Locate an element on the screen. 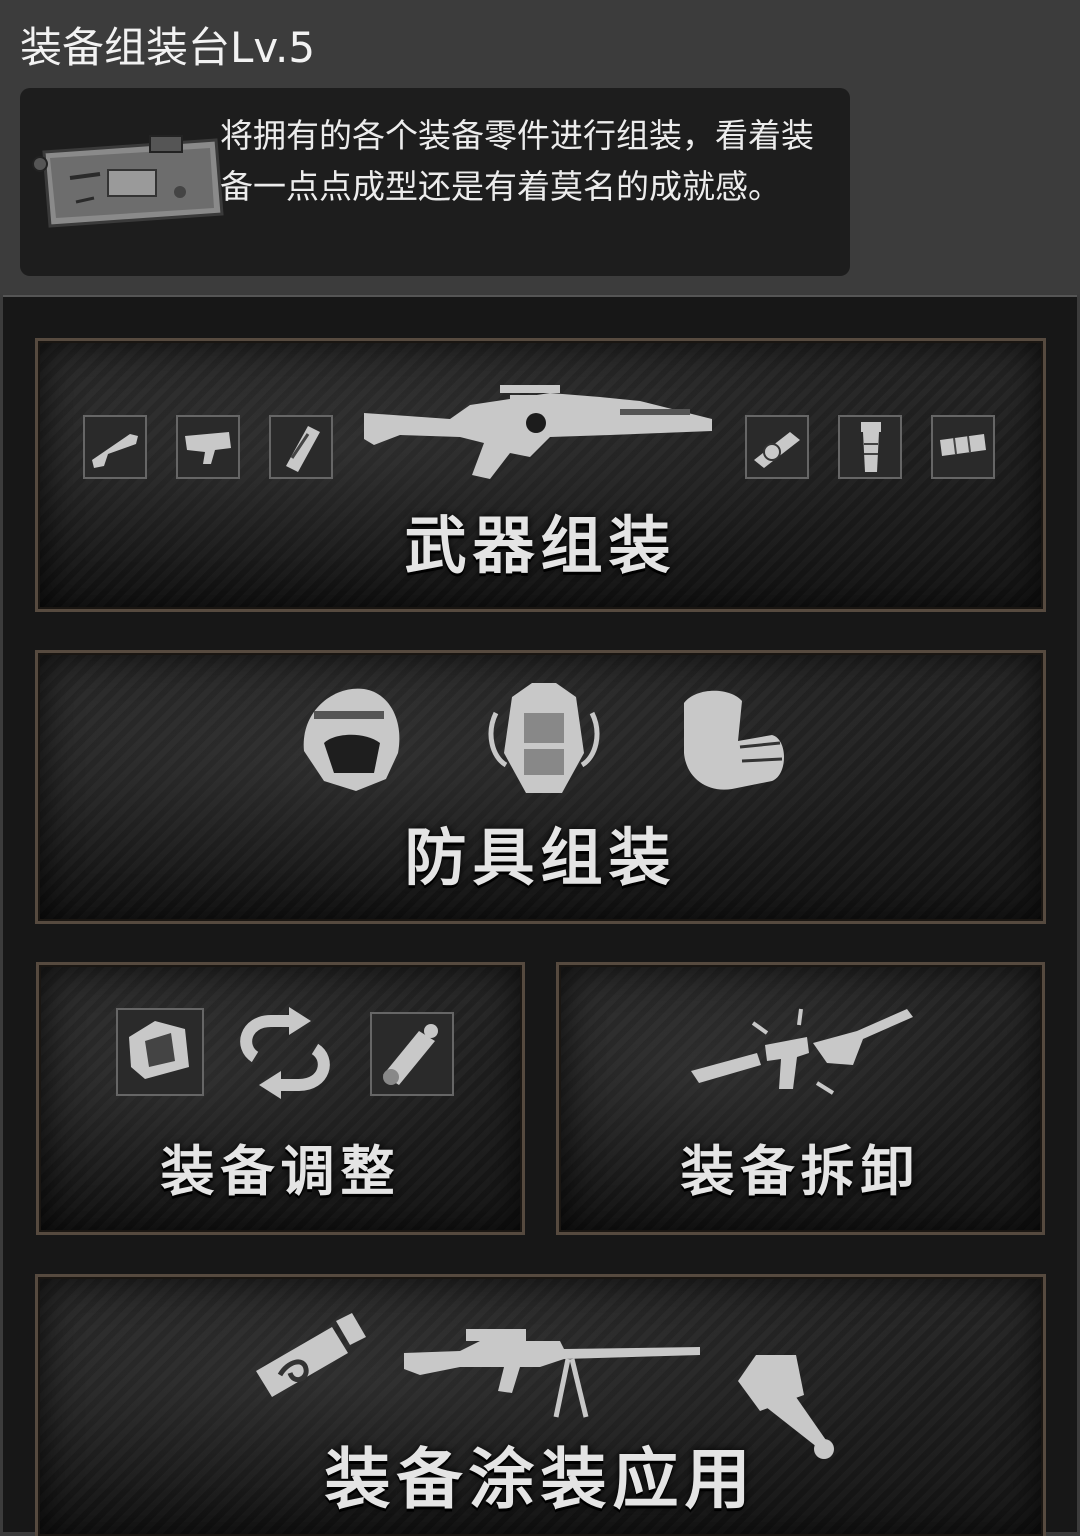 This screenshot has height=1536, width=1080. description-card: 将拥有的各个装备零件进行组装，看着装备一点点成型还是有着莫名的成就感。 is located at coordinates (435, 182).